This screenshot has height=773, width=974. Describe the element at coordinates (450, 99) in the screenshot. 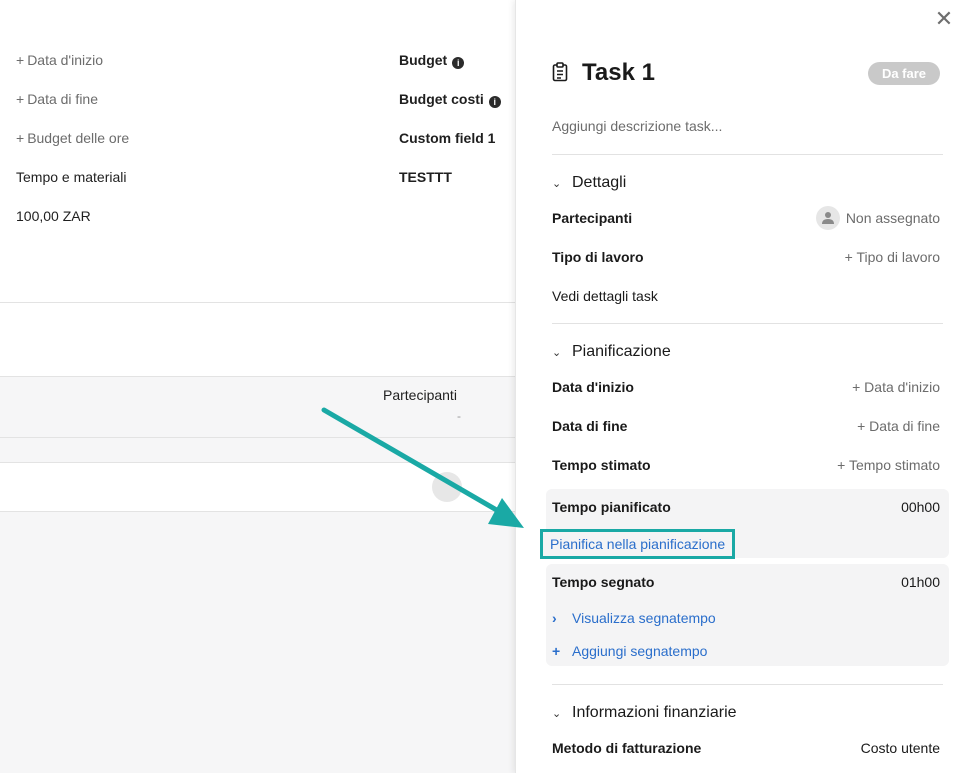

I see `cost-budget-label: Budget costi i` at that location.